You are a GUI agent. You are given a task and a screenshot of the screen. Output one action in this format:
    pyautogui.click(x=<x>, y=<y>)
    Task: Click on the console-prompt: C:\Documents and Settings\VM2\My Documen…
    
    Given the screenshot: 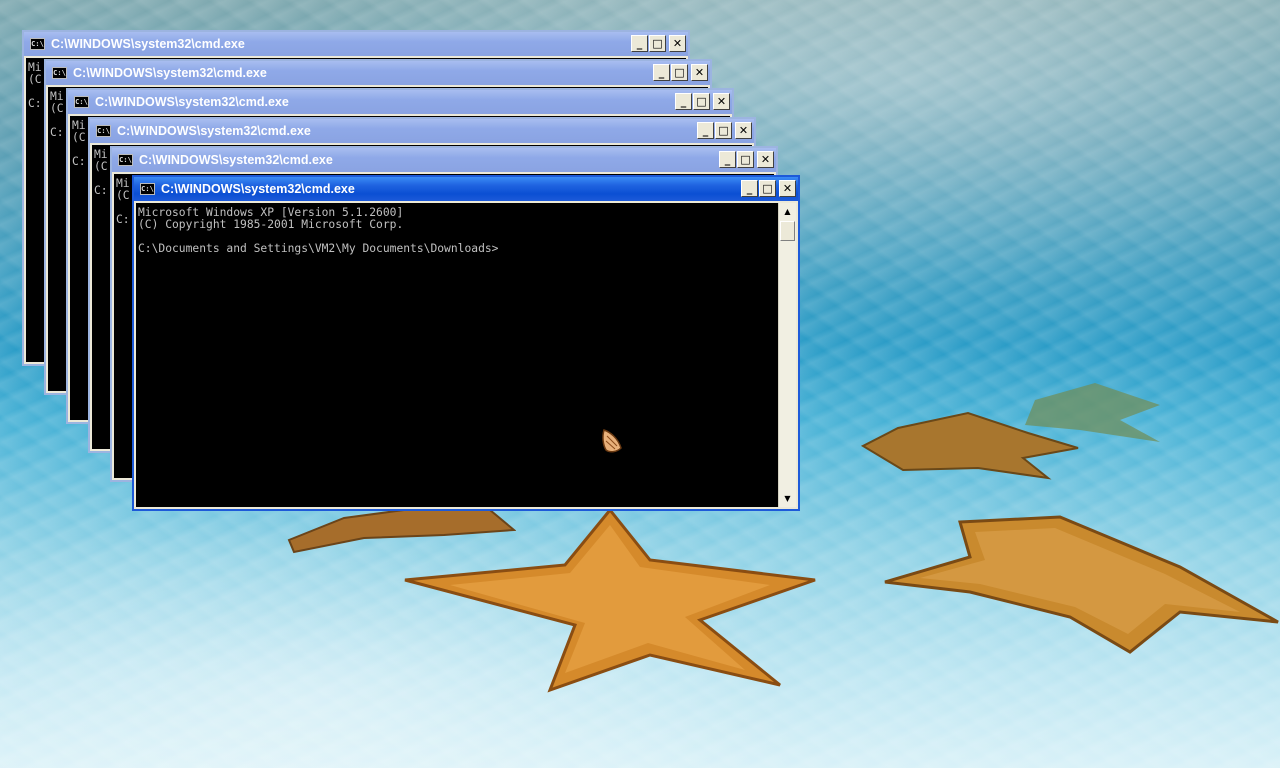 What is the action you would take?
    pyautogui.click(x=318, y=248)
    